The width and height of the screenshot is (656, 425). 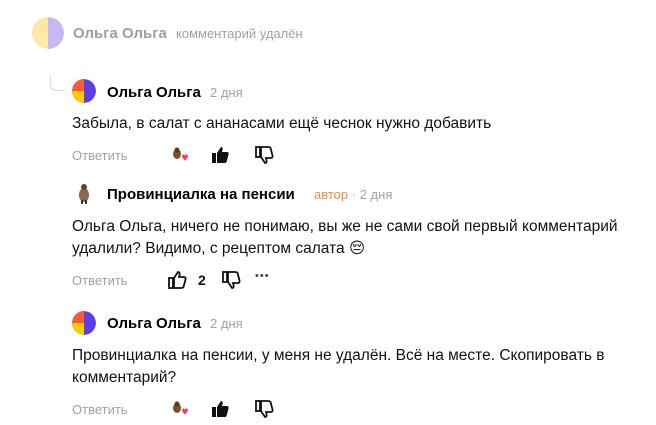 What do you see at coordinates (239, 33) in the screenshot?
I see `comment-deleted-status: комментарий удалён` at bounding box center [239, 33].